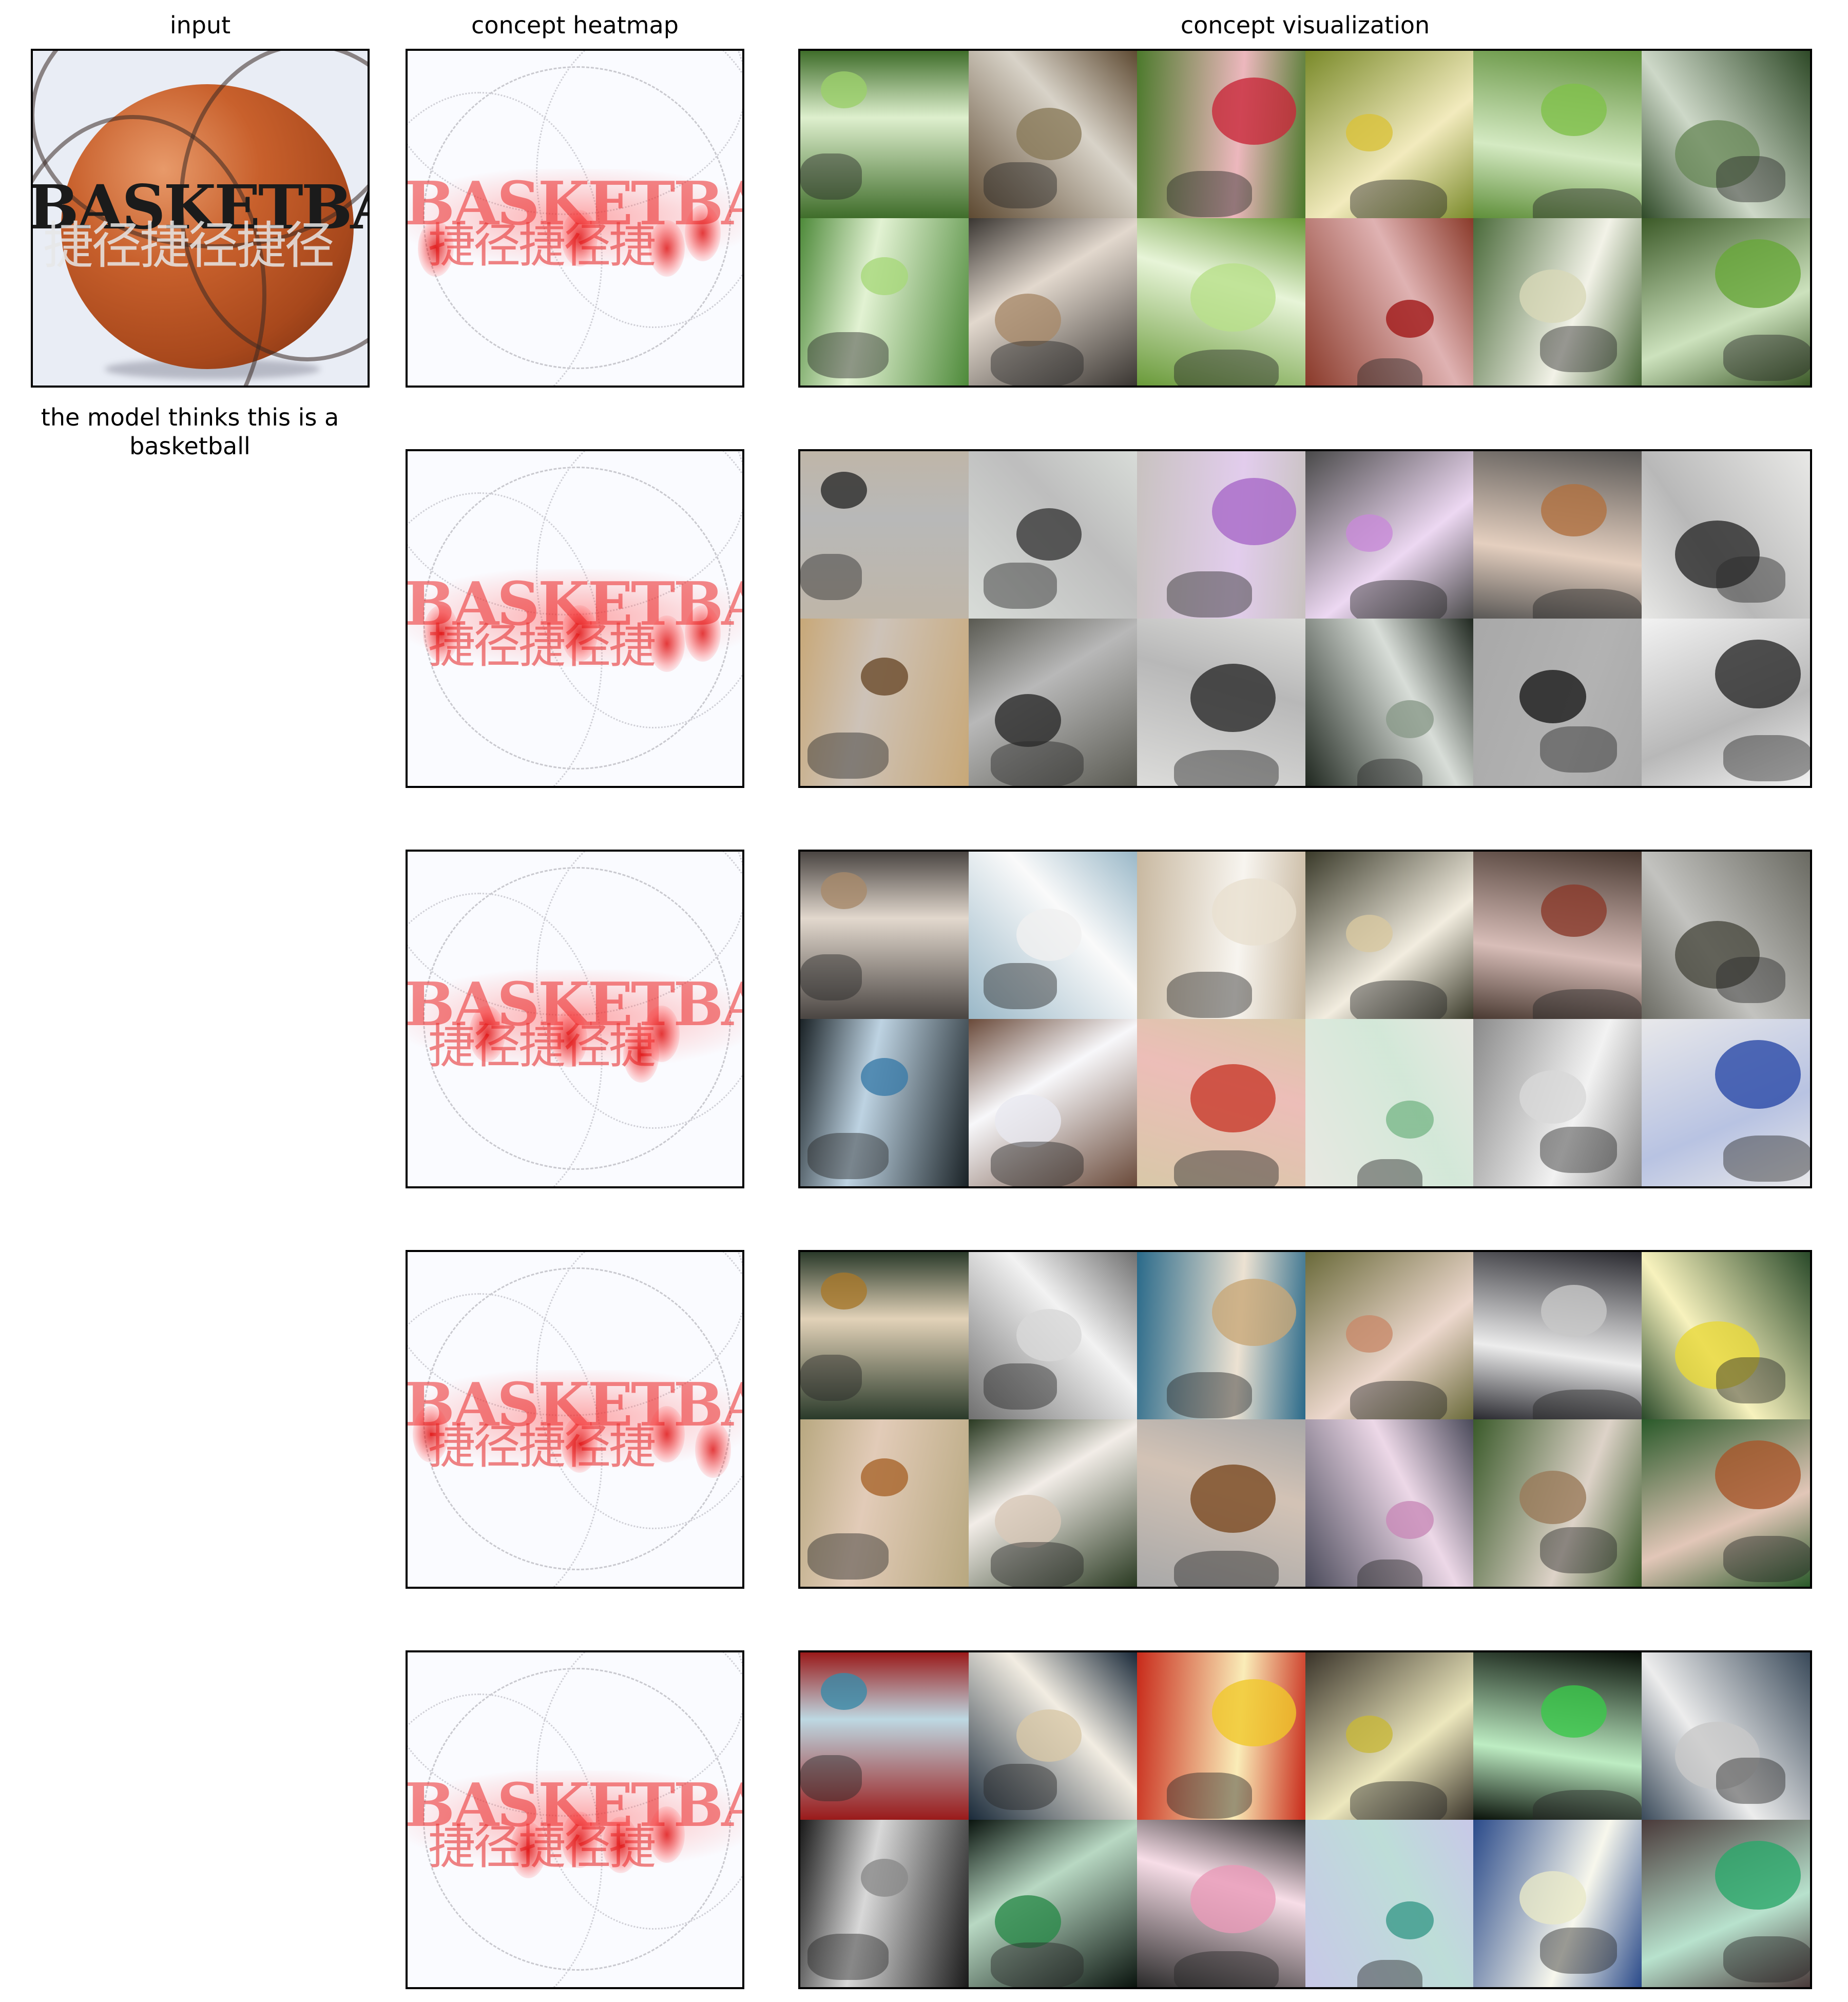  What do you see at coordinates (189, 246) in the screenshot?
I see `overlay-cjk-text: 捷径捷径捷径` at bounding box center [189, 246].